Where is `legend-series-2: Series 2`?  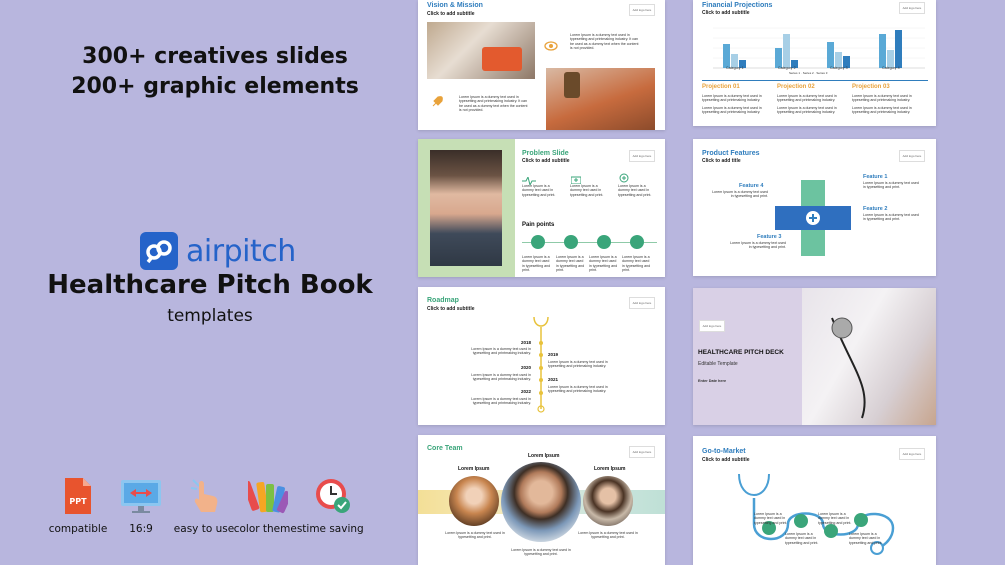 legend-series-2: Series 2 is located at coordinates (808, 73).